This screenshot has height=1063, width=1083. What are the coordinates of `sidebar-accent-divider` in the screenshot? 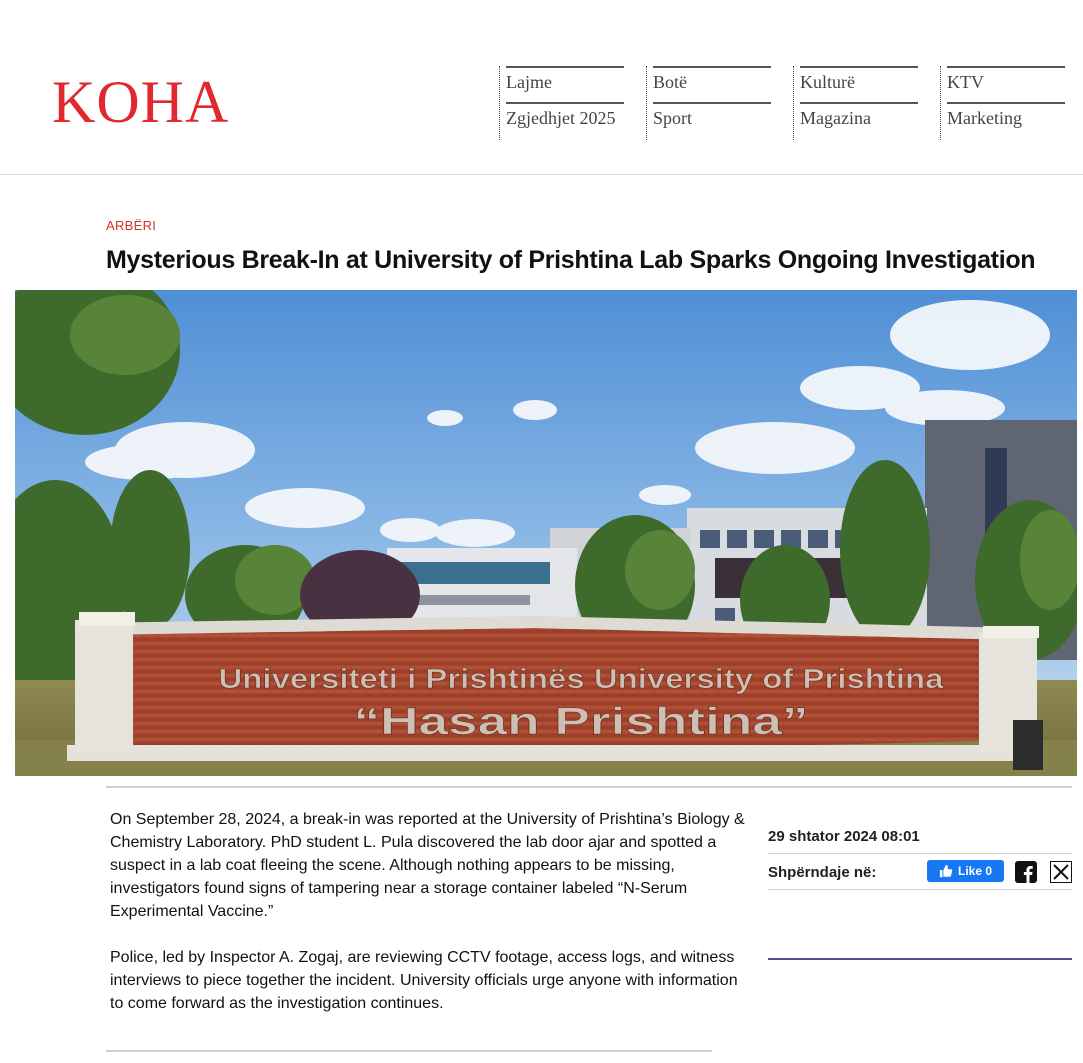 It's located at (920, 959).